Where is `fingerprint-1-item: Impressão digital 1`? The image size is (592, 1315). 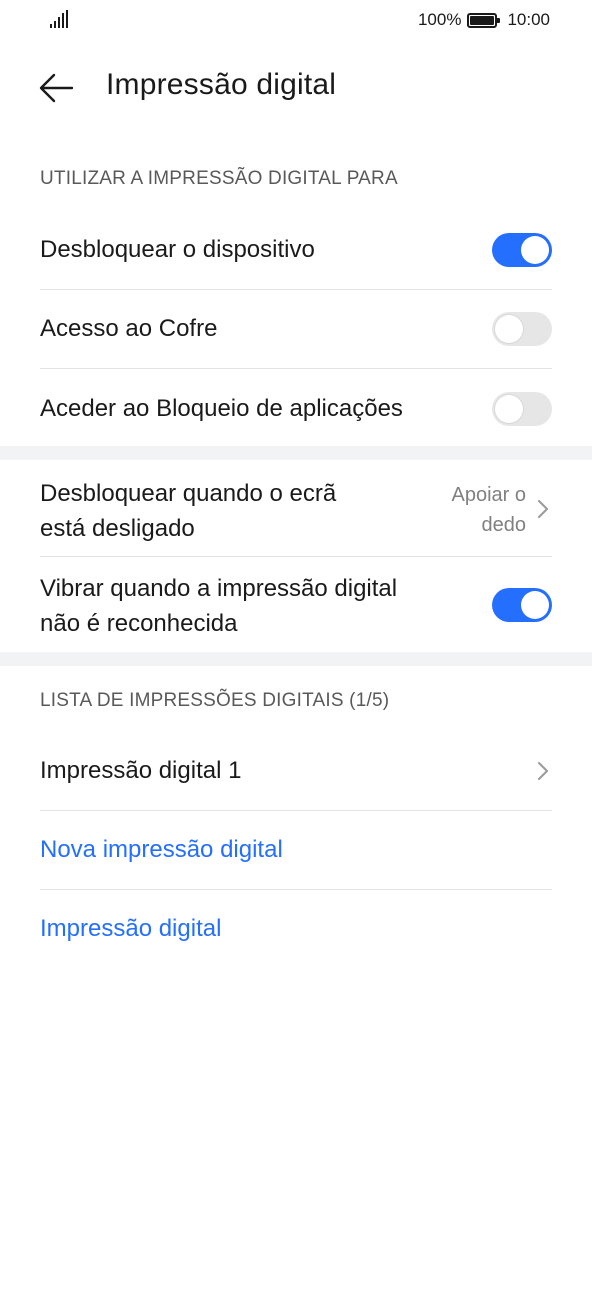
fingerprint-1-item: Impressão digital 1 is located at coordinates (296, 771).